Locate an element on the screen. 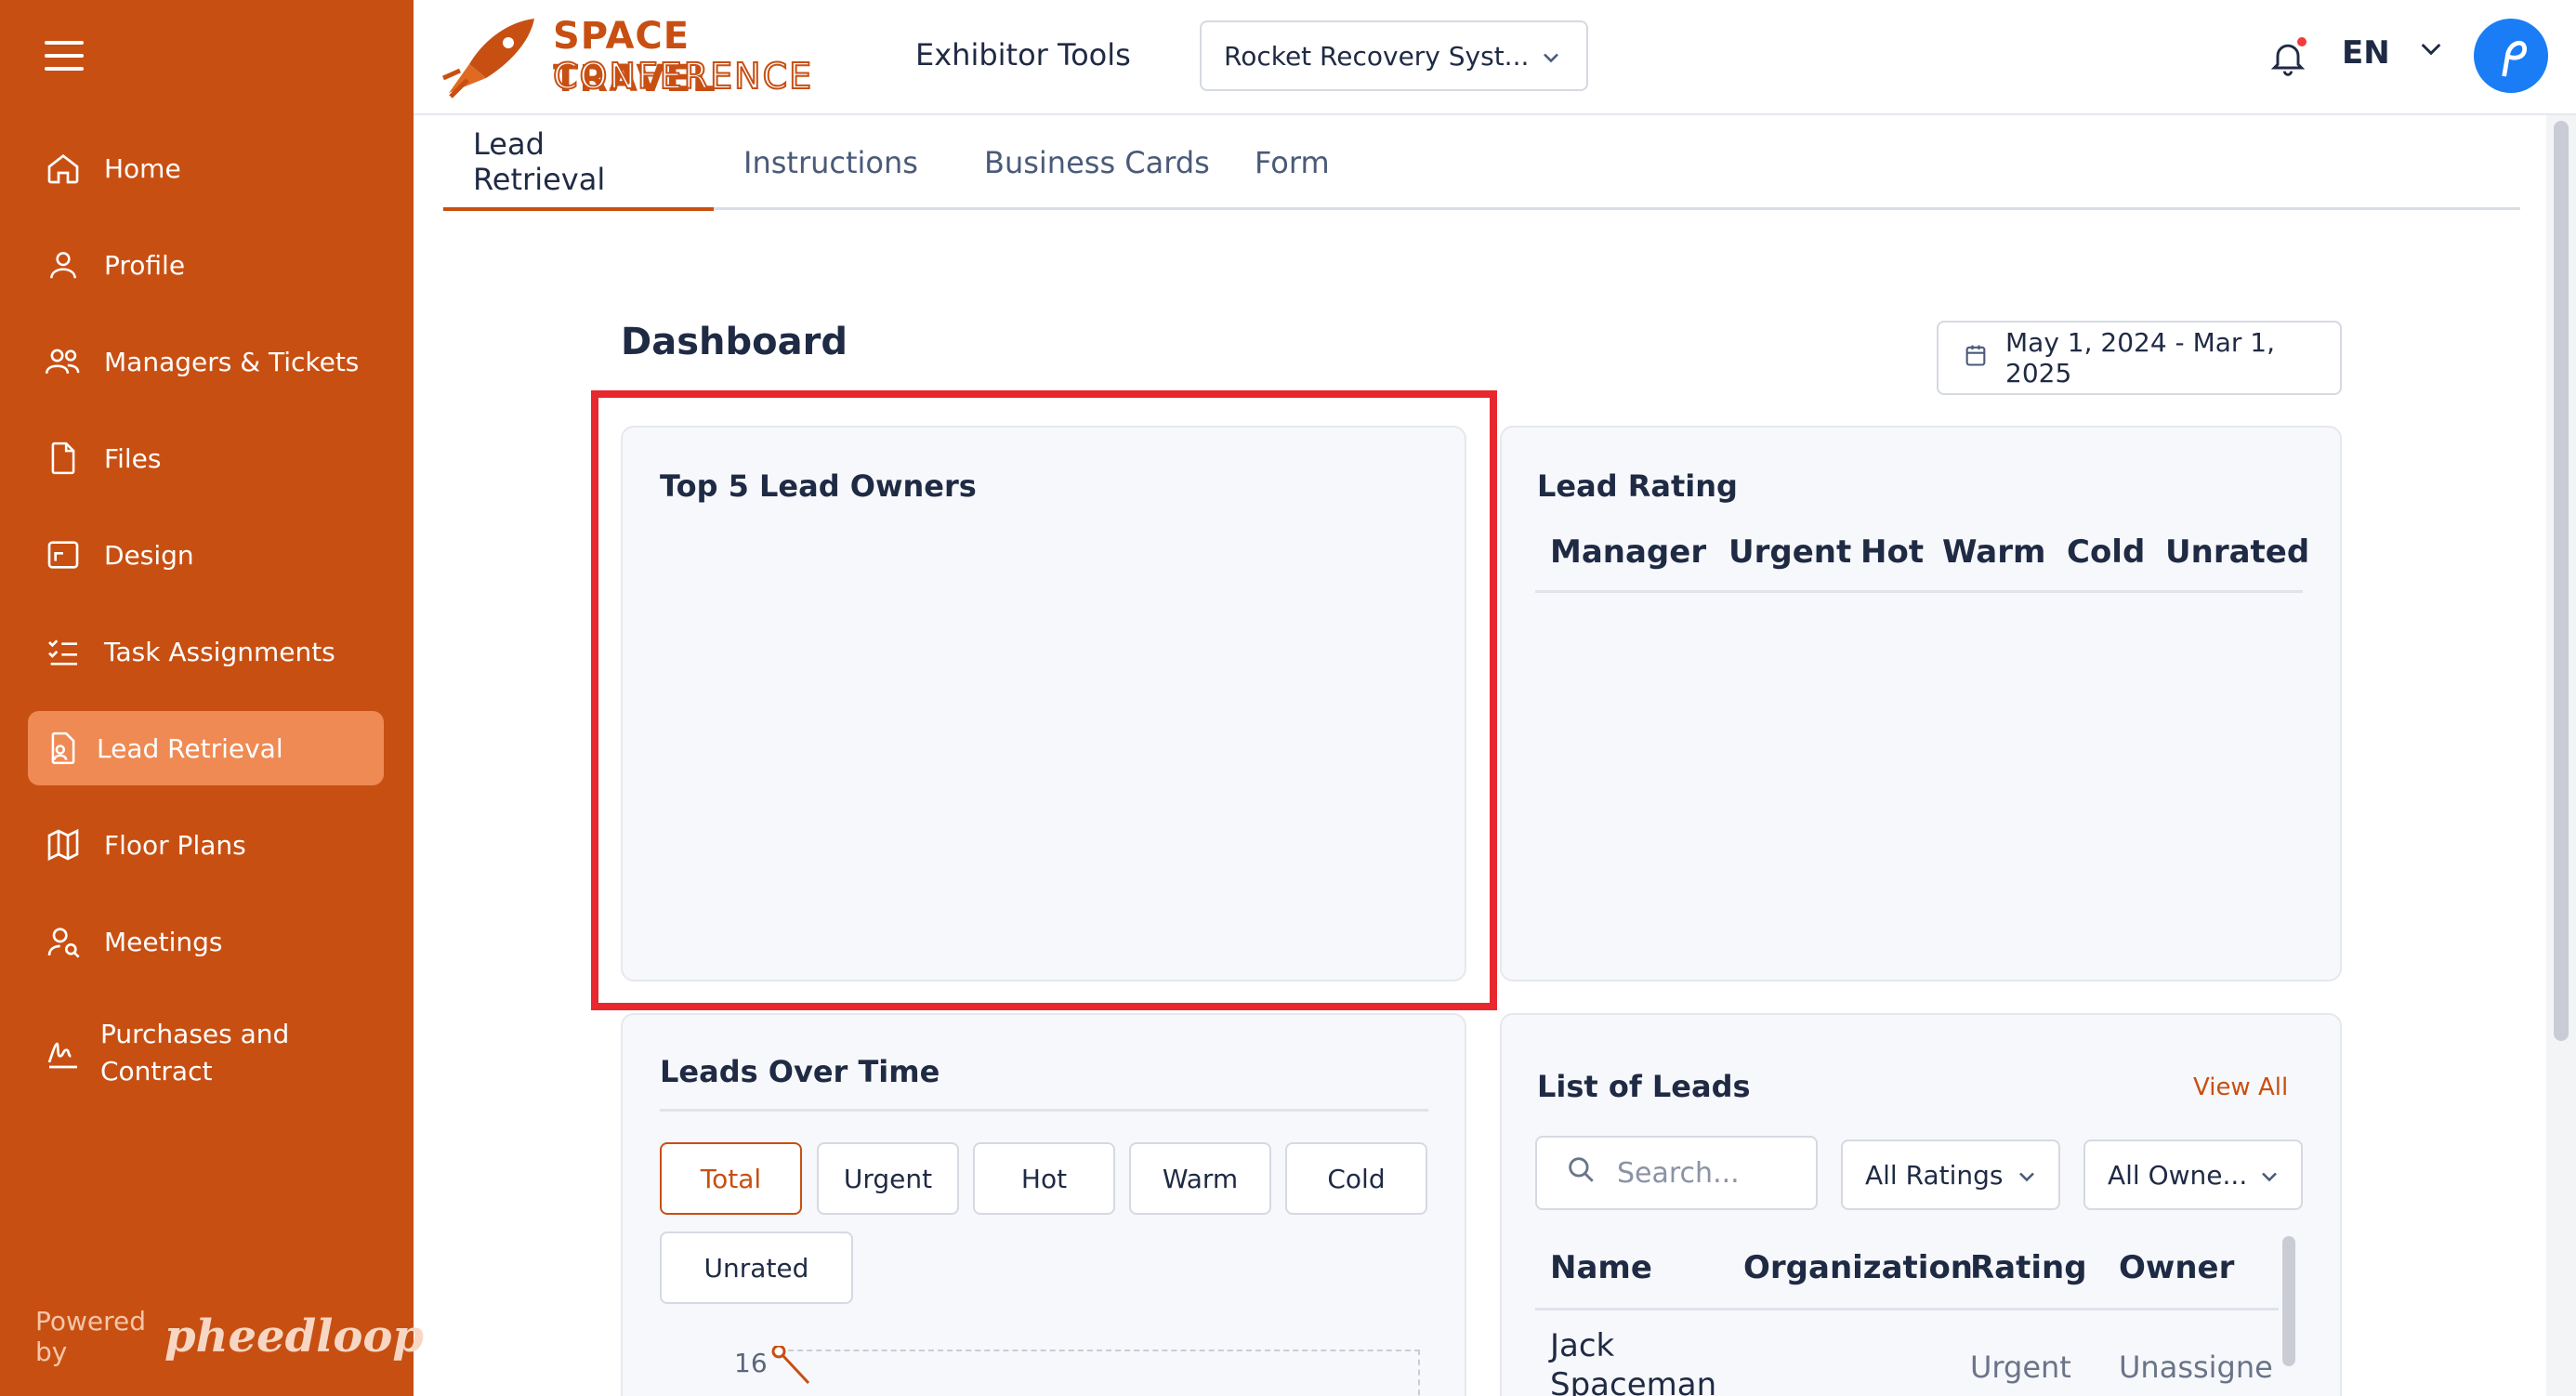 Image resolution: width=2576 pixels, height=1396 pixels. language-select: EN is located at coordinates (2394, 52).